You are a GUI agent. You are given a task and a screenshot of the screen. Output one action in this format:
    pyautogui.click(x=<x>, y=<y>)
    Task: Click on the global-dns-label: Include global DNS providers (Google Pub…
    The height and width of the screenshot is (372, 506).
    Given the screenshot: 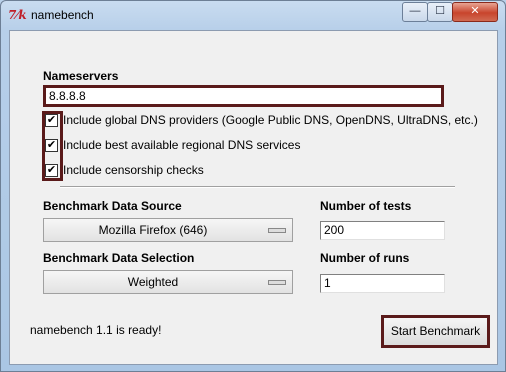 What is the action you would take?
    pyautogui.click(x=270, y=120)
    